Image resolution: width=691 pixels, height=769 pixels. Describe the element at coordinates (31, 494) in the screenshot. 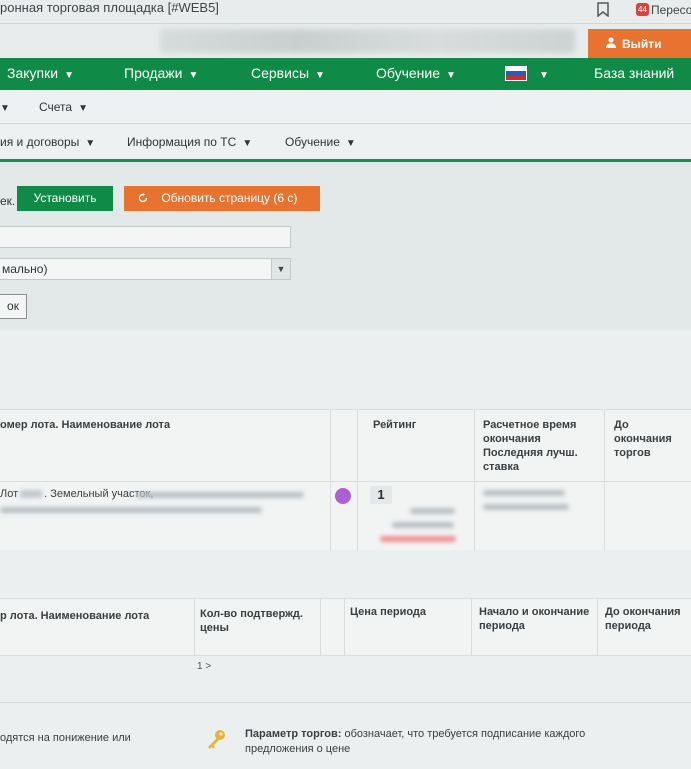

I see `blurred-lot-number` at that location.